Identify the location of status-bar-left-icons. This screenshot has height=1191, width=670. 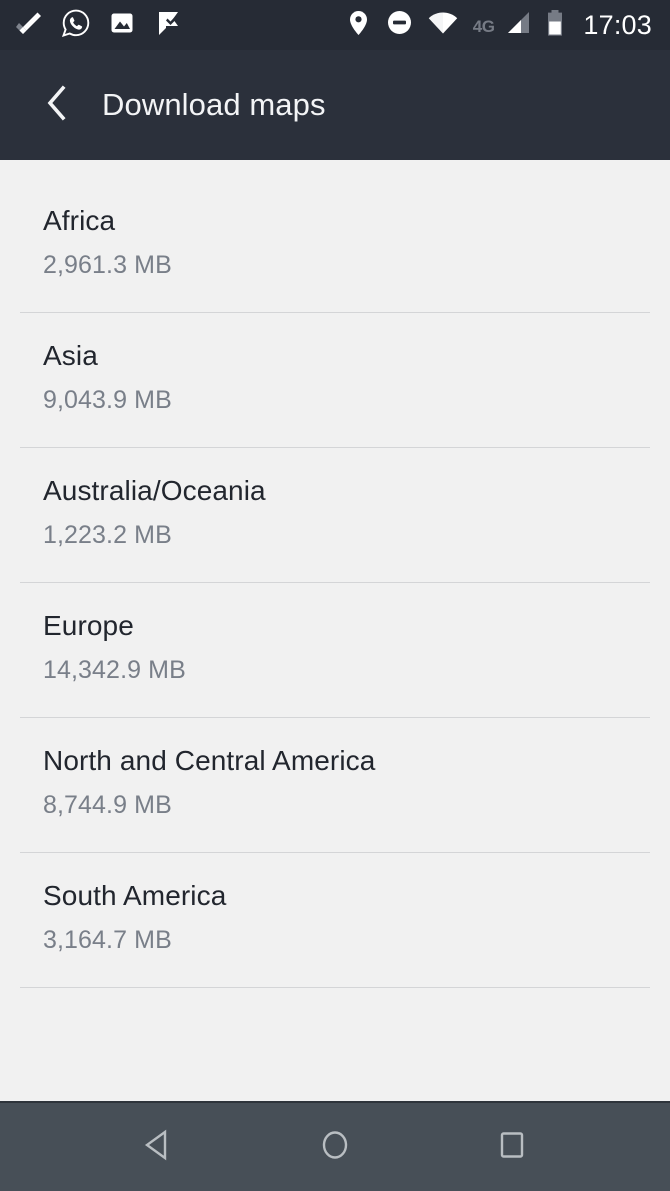
(99, 25).